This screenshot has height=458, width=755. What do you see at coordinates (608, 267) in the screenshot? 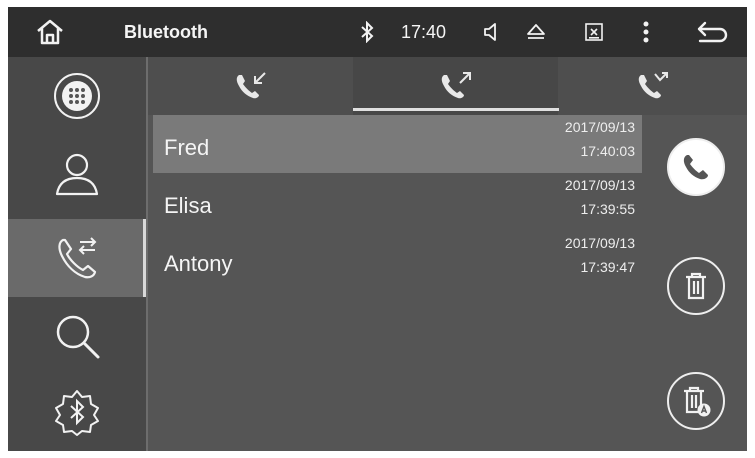
I see `call-time: 17:39:47` at bounding box center [608, 267].